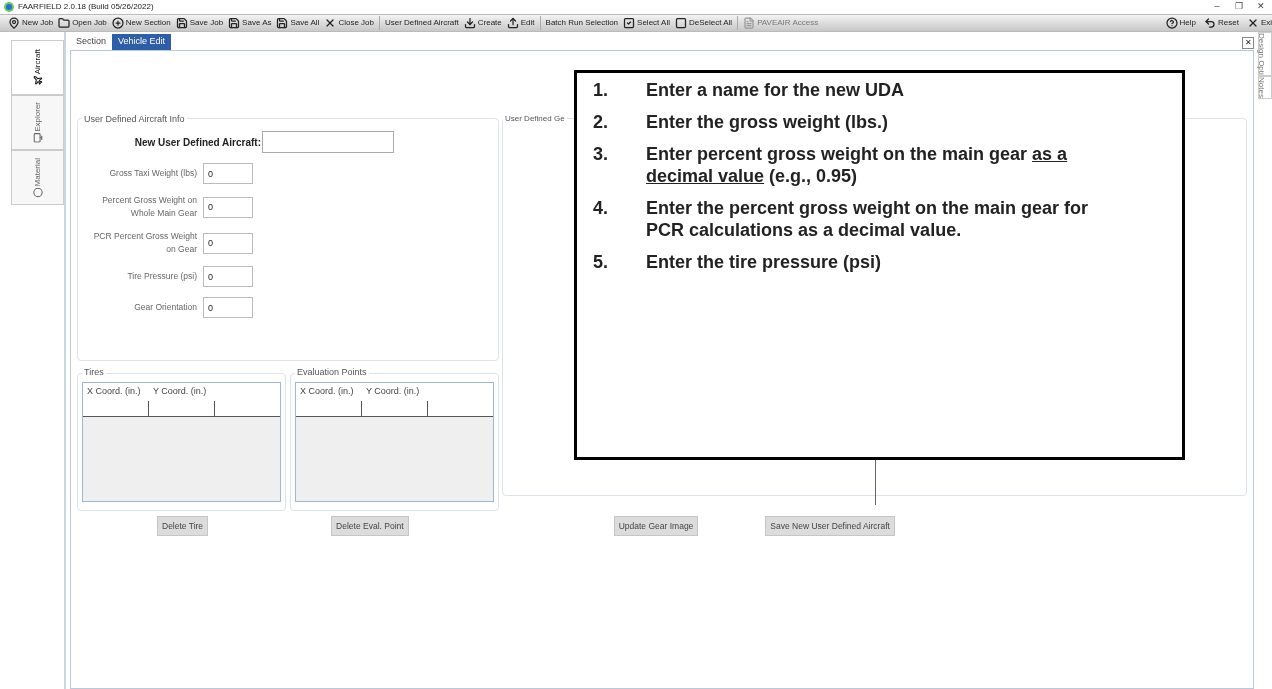 Image resolution: width=1272 pixels, height=689 pixels. I want to click on instruction-text: Enter the gross weight (lbs.), so click(768, 122).